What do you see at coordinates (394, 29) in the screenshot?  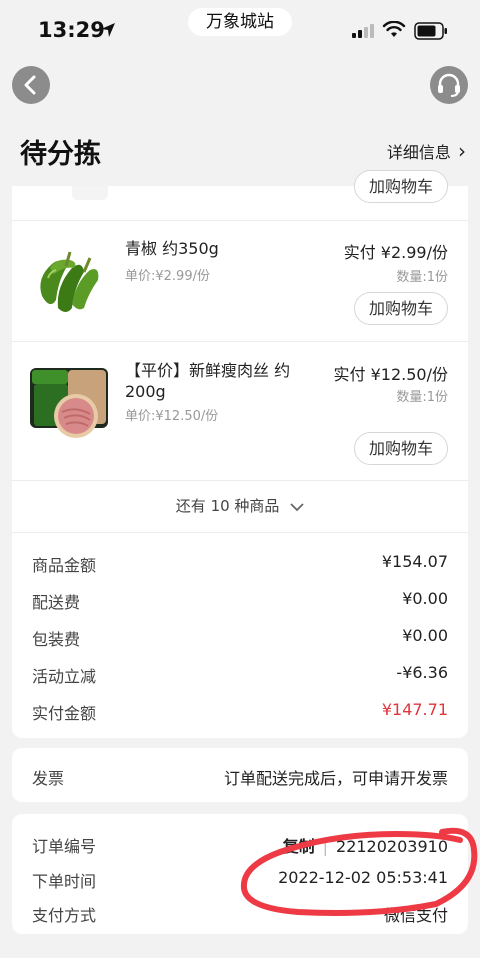 I see `wifi-icon` at bounding box center [394, 29].